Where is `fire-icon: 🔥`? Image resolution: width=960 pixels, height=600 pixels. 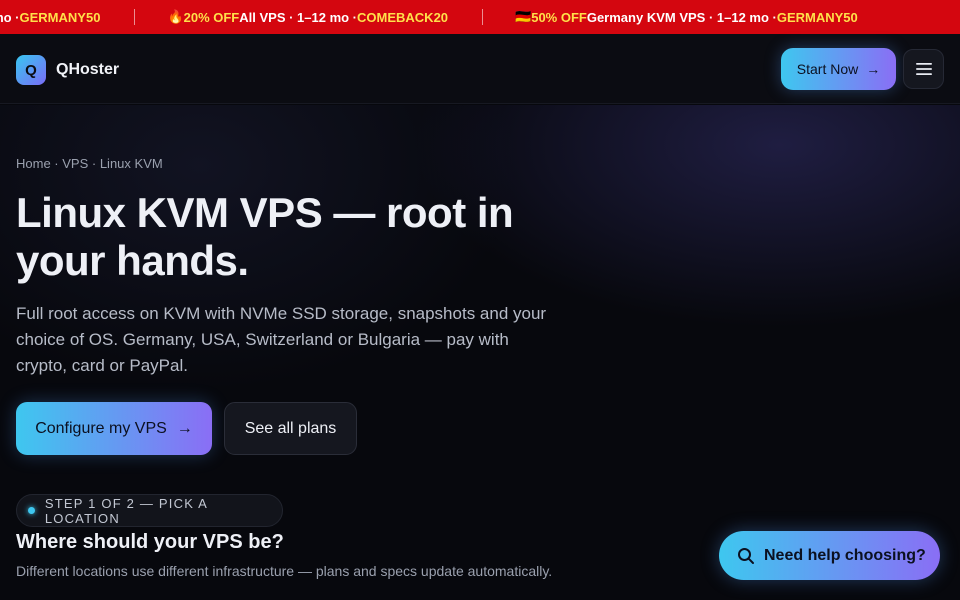 fire-icon: 🔥 is located at coordinates (175, 16).